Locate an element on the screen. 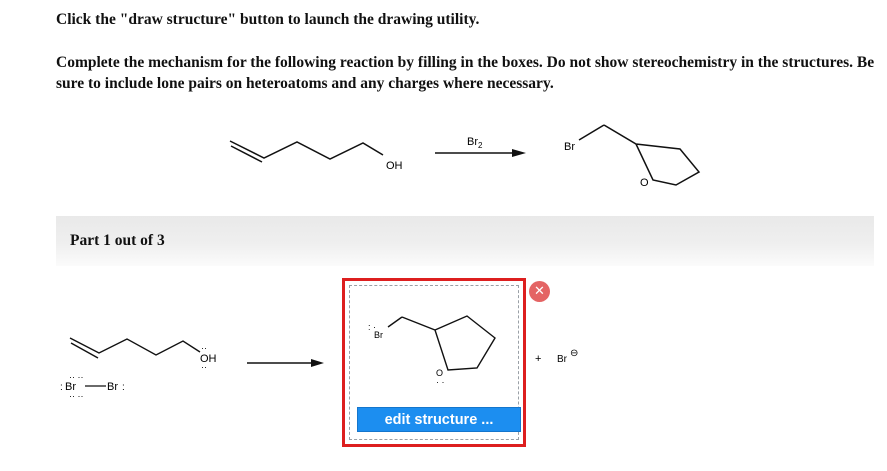 The width and height of the screenshot is (887, 471). close-icon: ✕ is located at coordinates (539, 291).